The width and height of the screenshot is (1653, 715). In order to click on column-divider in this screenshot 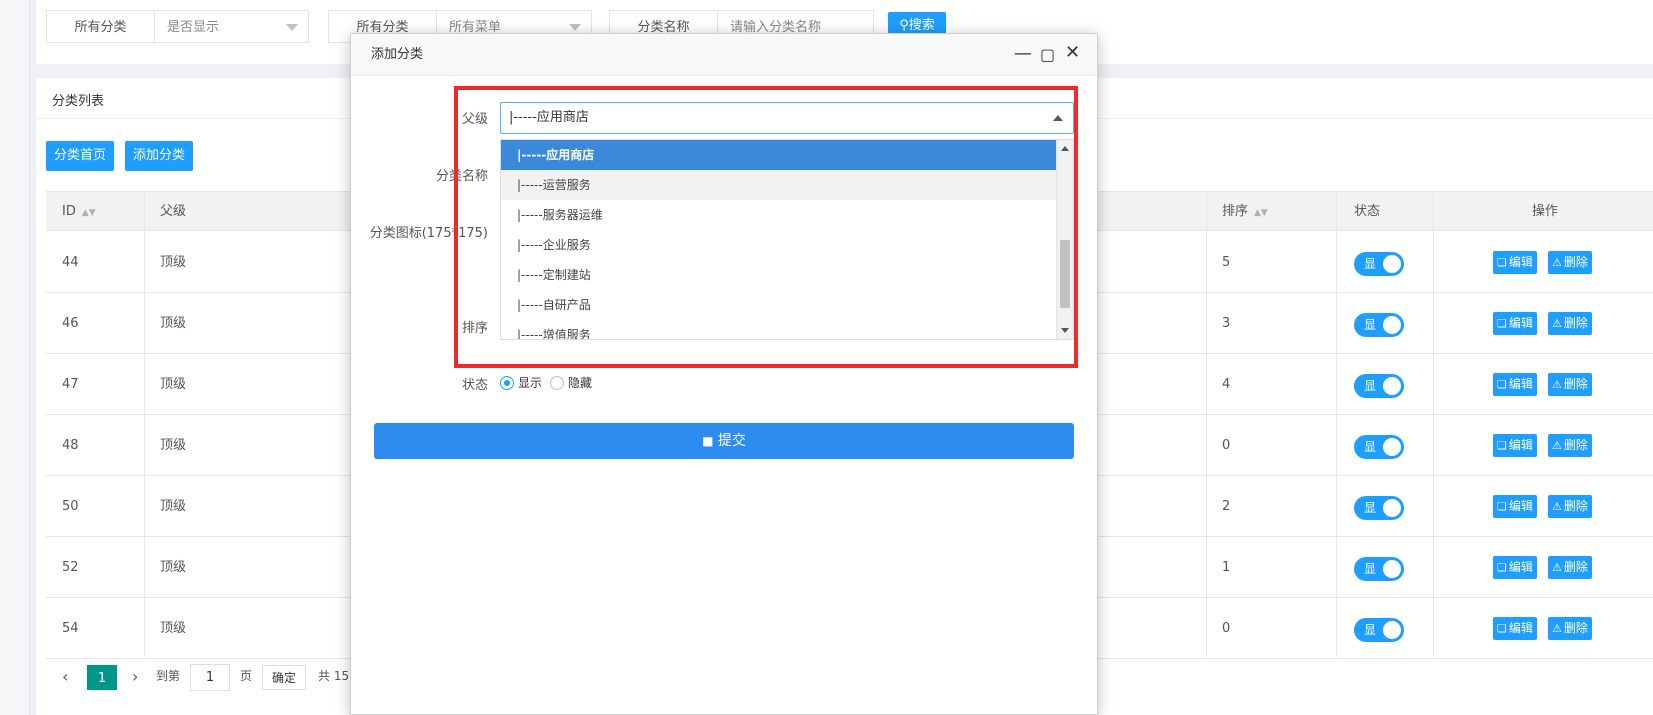, I will do `click(144, 424)`.